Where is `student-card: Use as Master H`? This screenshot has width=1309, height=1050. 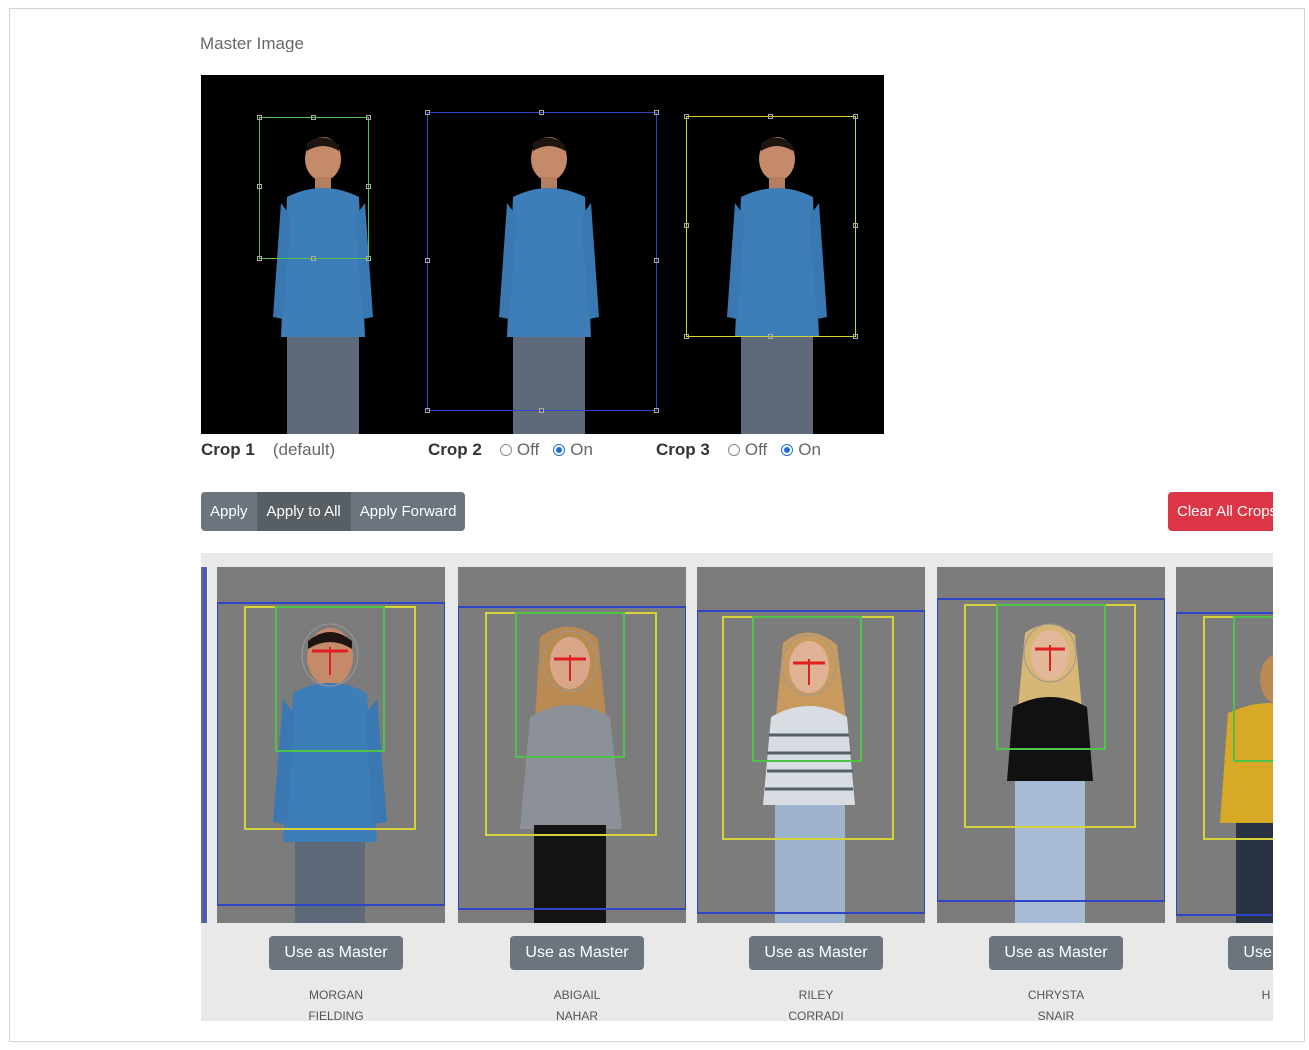 student-card: Use as Master H is located at coordinates (1224, 794).